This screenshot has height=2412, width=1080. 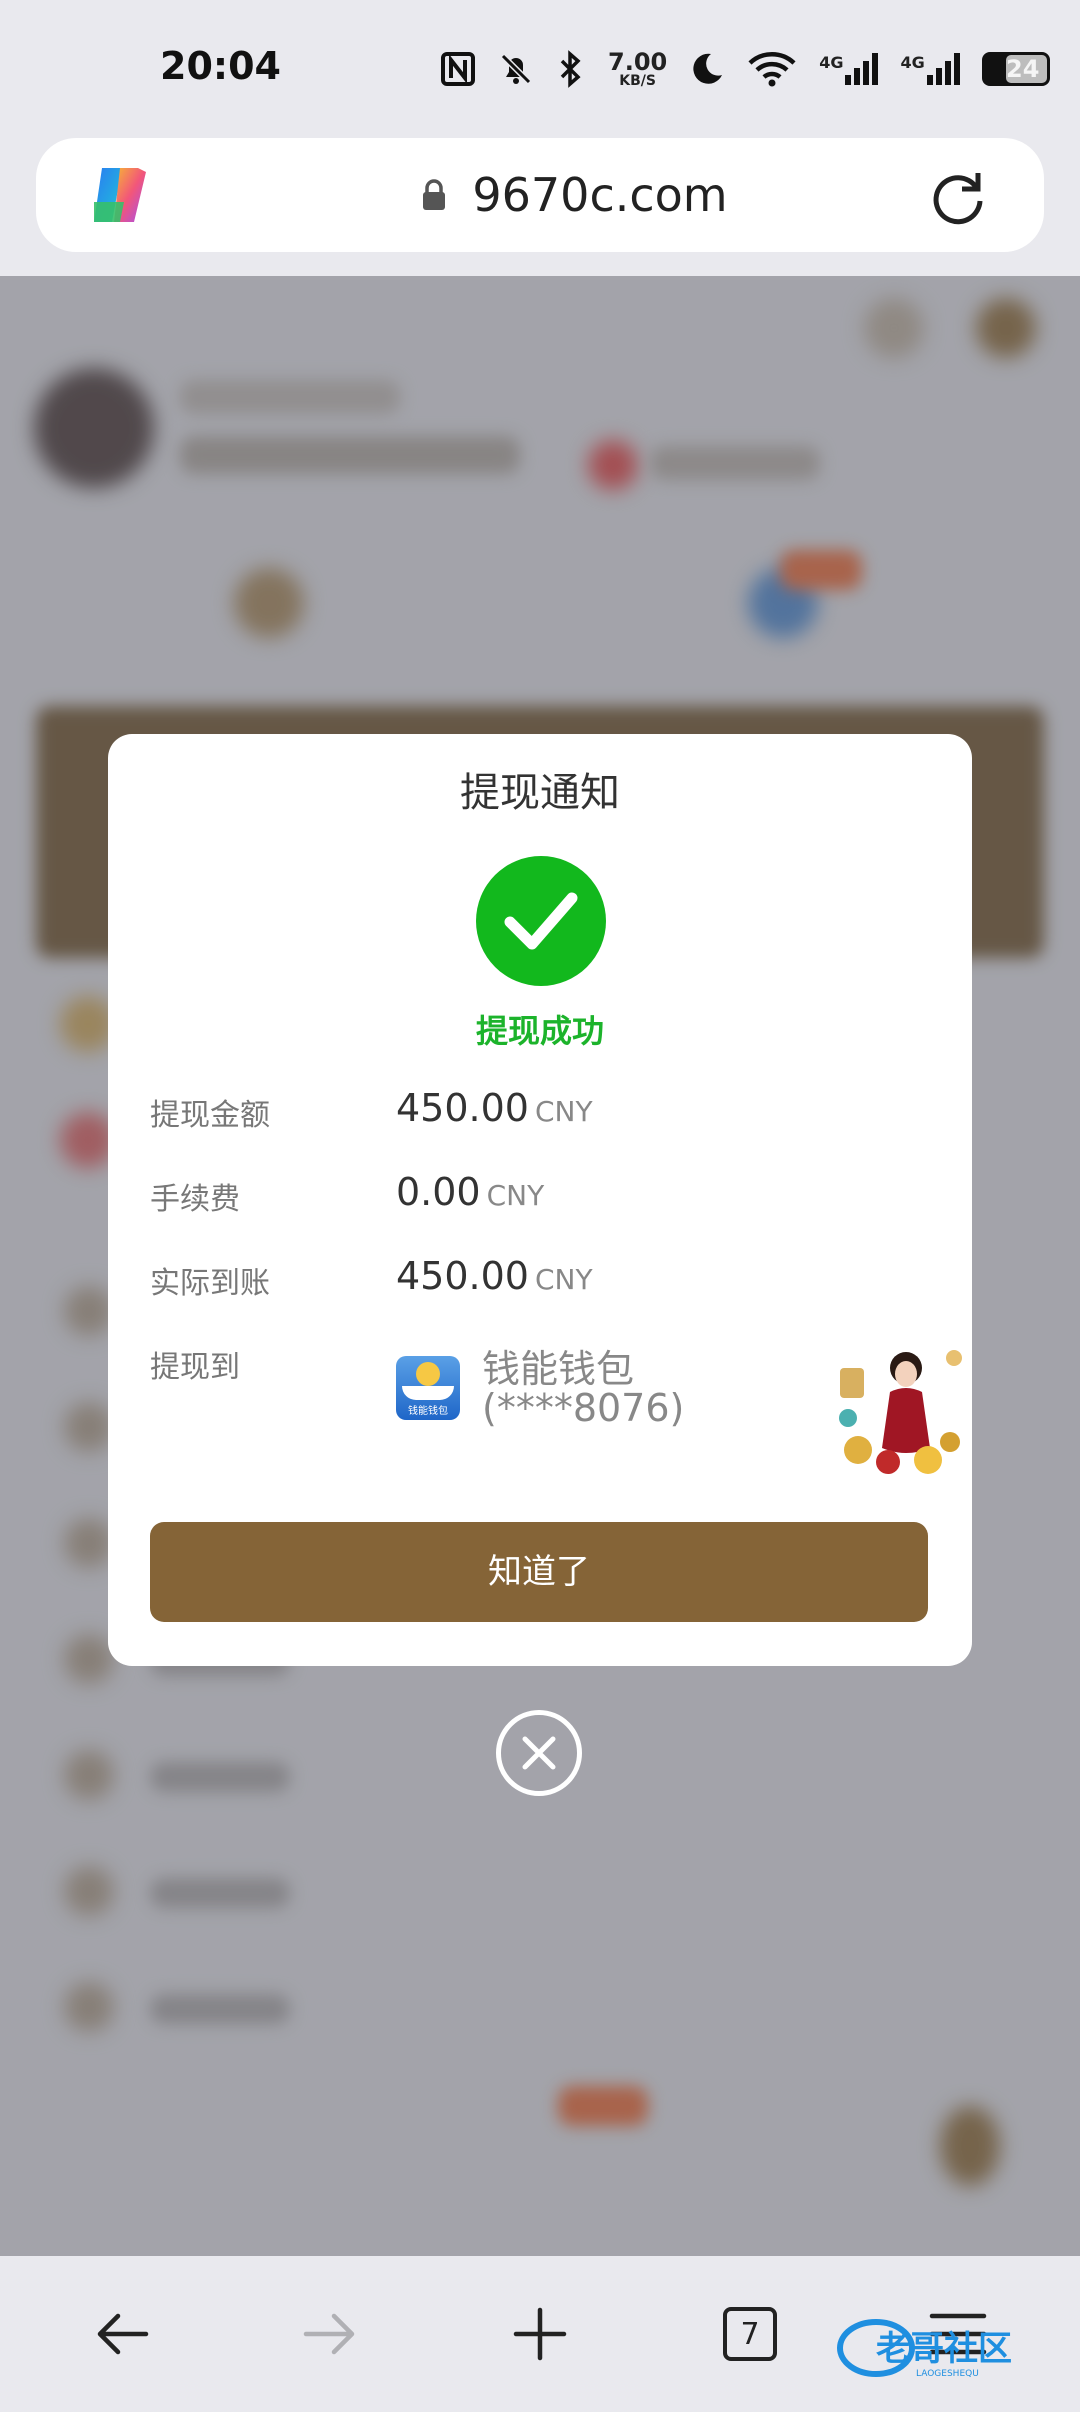 What do you see at coordinates (944, 2349) in the screenshot?
I see `watermark-text: 老哥社区` at bounding box center [944, 2349].